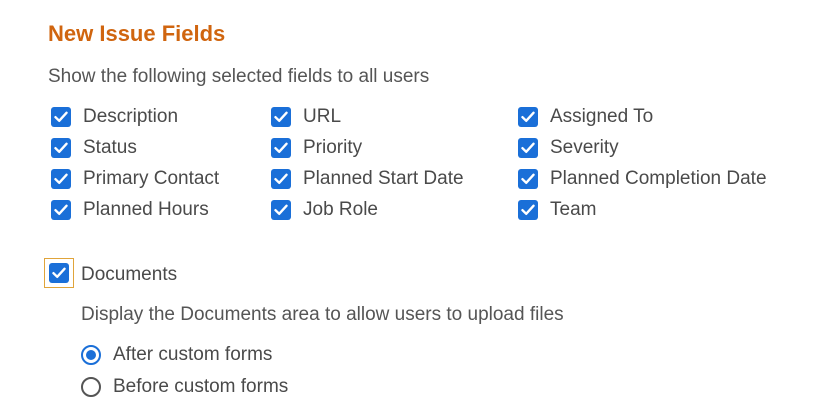  I want to click on field-label: Team, so click(573, 209).